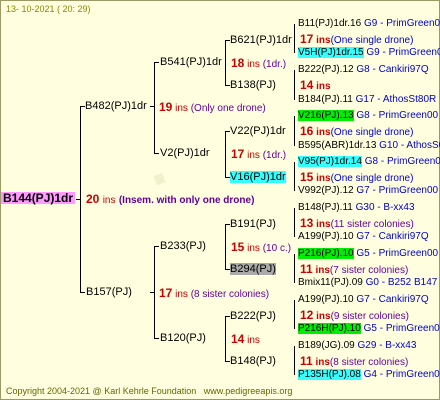 Image resolution: width=440 pixels, height=400 pixels. I want to click on g4-row: B222(PJ).12 G8 - Cankiri97Q, so click(363, 70).